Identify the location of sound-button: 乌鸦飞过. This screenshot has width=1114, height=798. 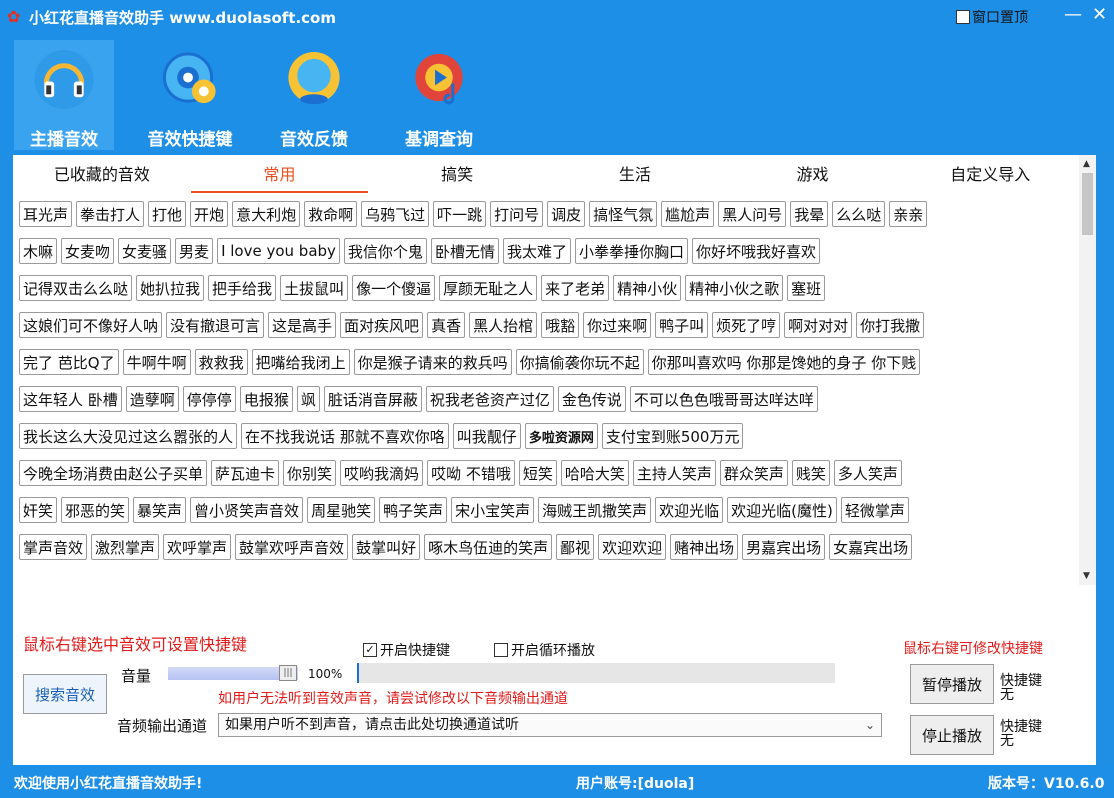
(395, 214).